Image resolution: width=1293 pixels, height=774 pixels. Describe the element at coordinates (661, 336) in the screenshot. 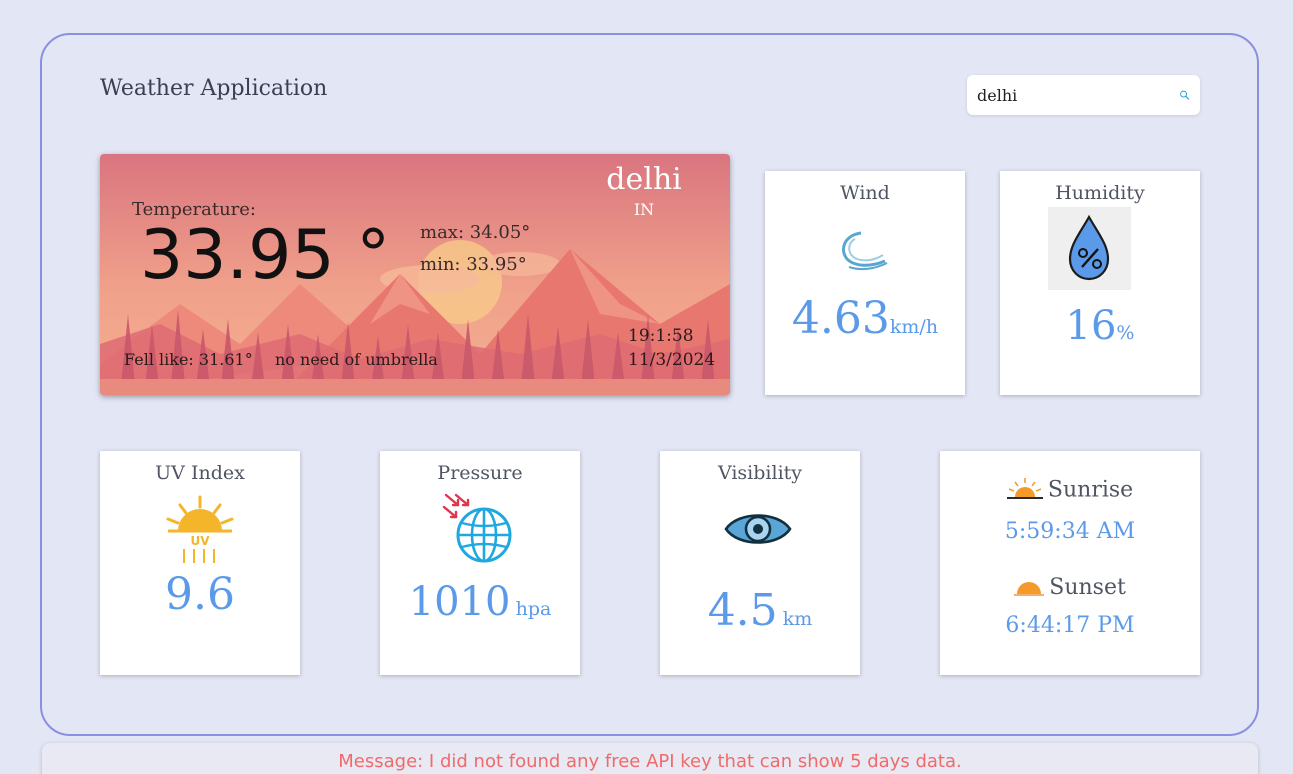

I see `current-time: 19:1:58` at that location.